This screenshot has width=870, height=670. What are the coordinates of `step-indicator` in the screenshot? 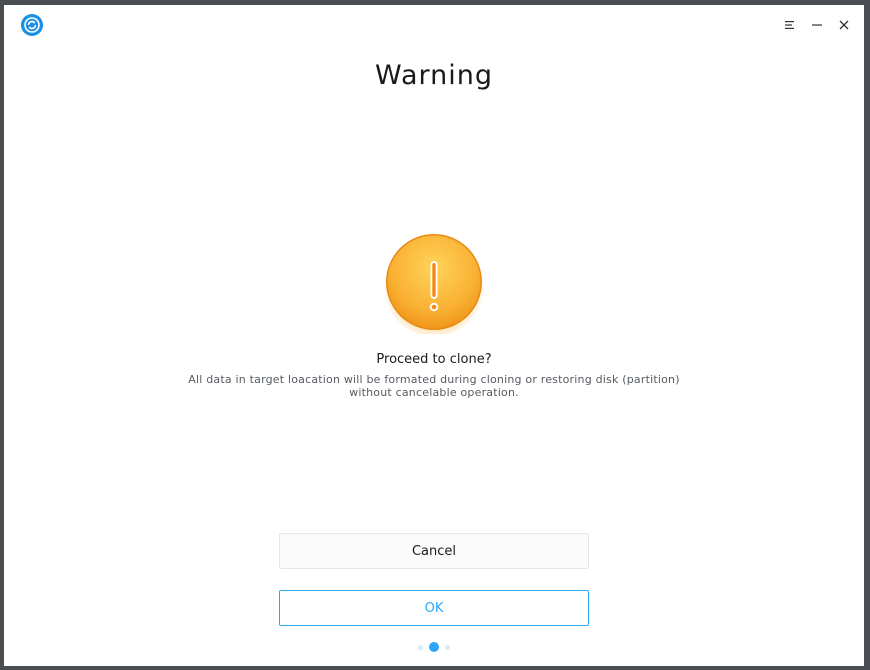 It's located at (434, 647).